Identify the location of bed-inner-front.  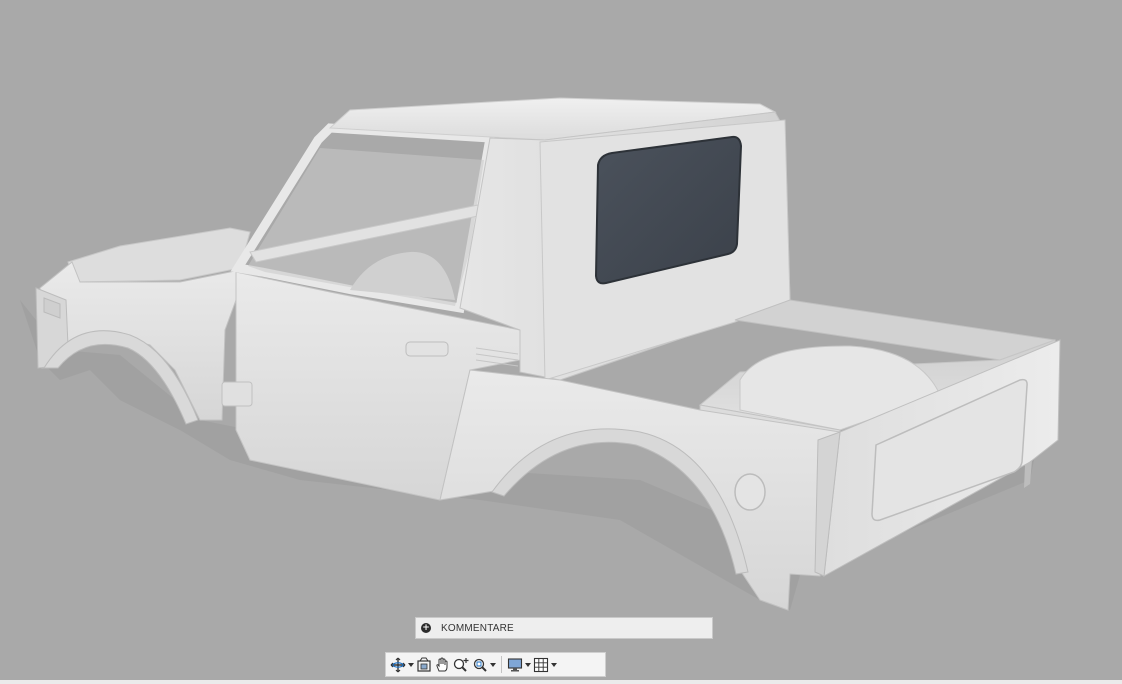
(895, 330).